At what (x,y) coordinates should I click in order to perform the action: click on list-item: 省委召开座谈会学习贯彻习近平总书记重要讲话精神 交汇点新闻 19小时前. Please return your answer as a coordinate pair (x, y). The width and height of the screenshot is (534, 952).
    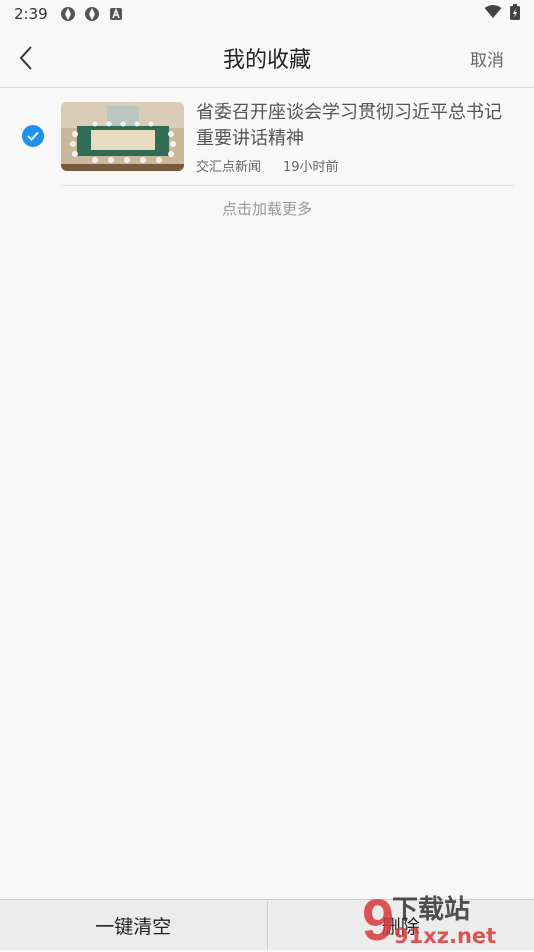
    Looking at the image, I should click on (267, 143).